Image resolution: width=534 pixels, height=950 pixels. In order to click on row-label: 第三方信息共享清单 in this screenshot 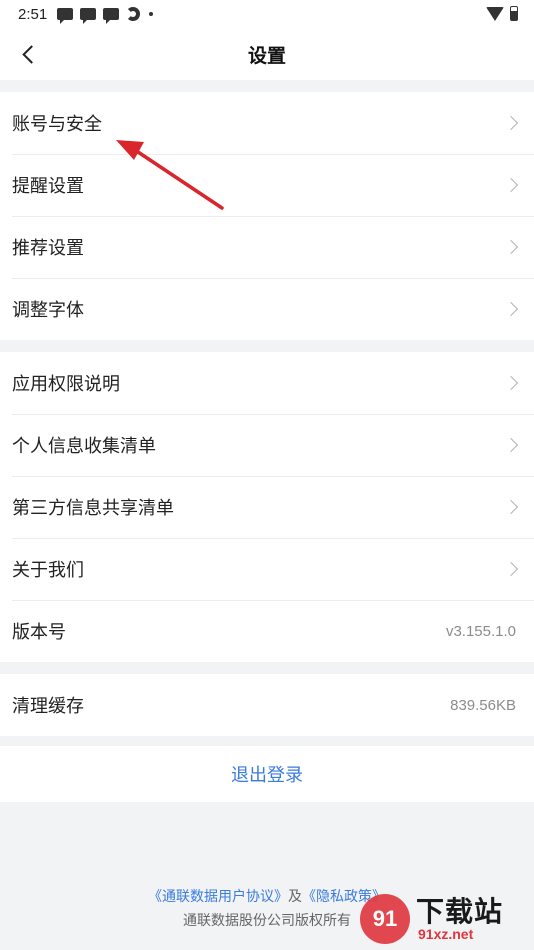, I will do `click(93, 508)`.